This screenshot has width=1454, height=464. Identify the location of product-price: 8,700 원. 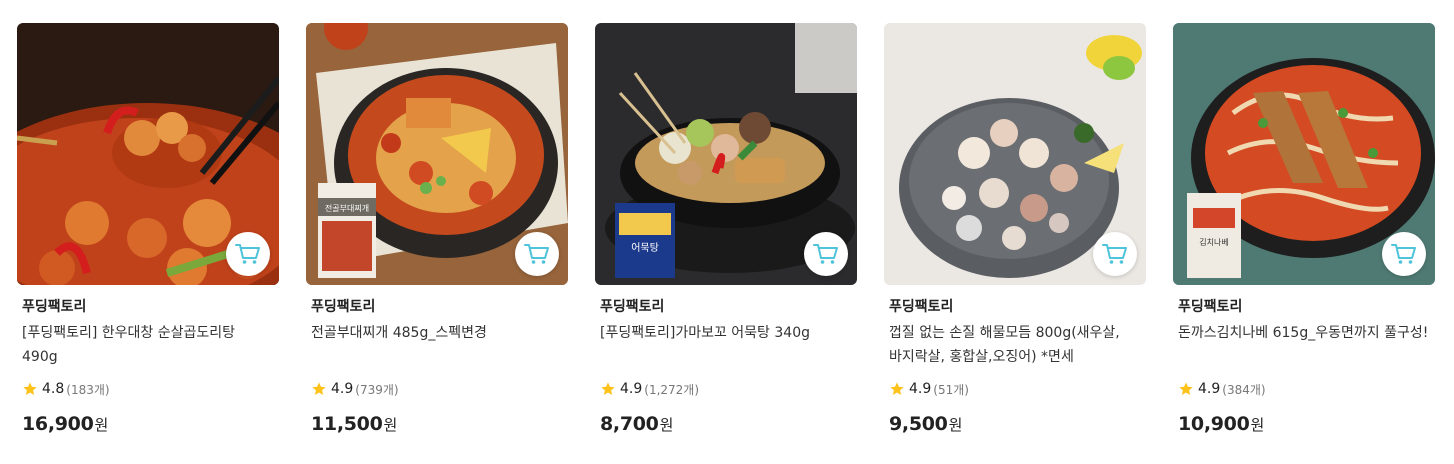
(728, 424).